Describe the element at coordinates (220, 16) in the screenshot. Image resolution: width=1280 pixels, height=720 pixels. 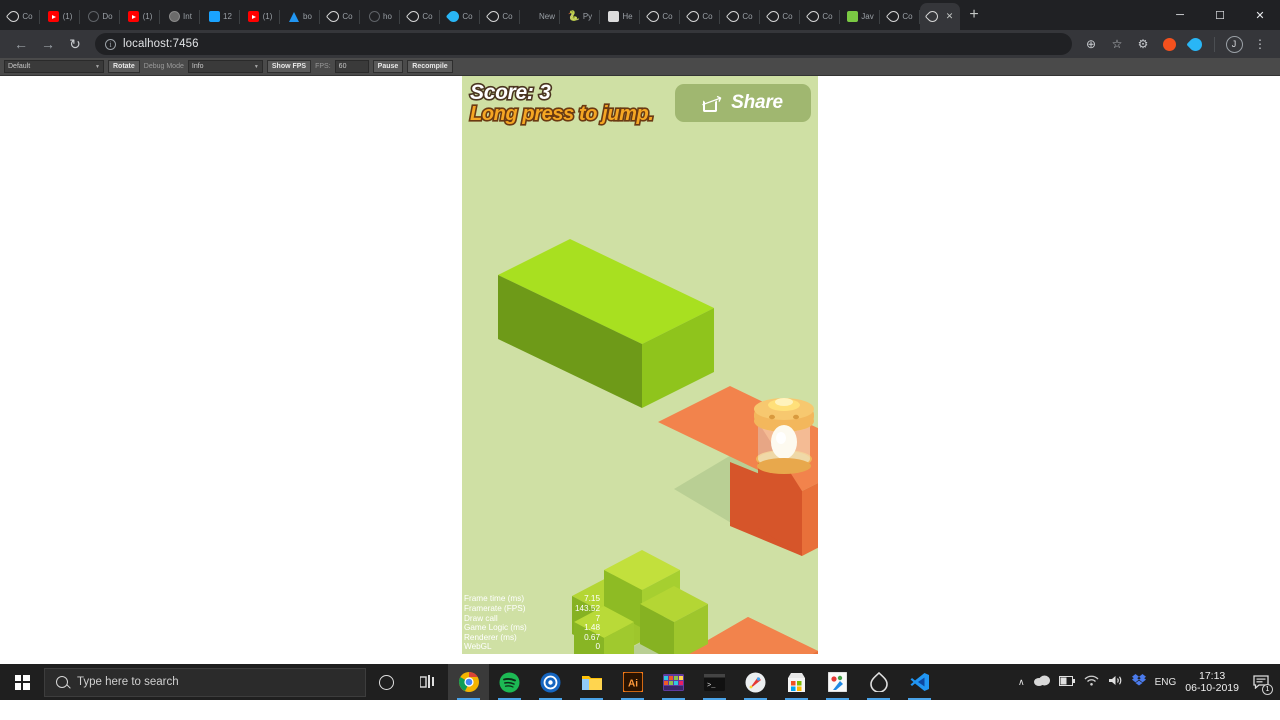
I see `browser-tab-5: 12` at that location.